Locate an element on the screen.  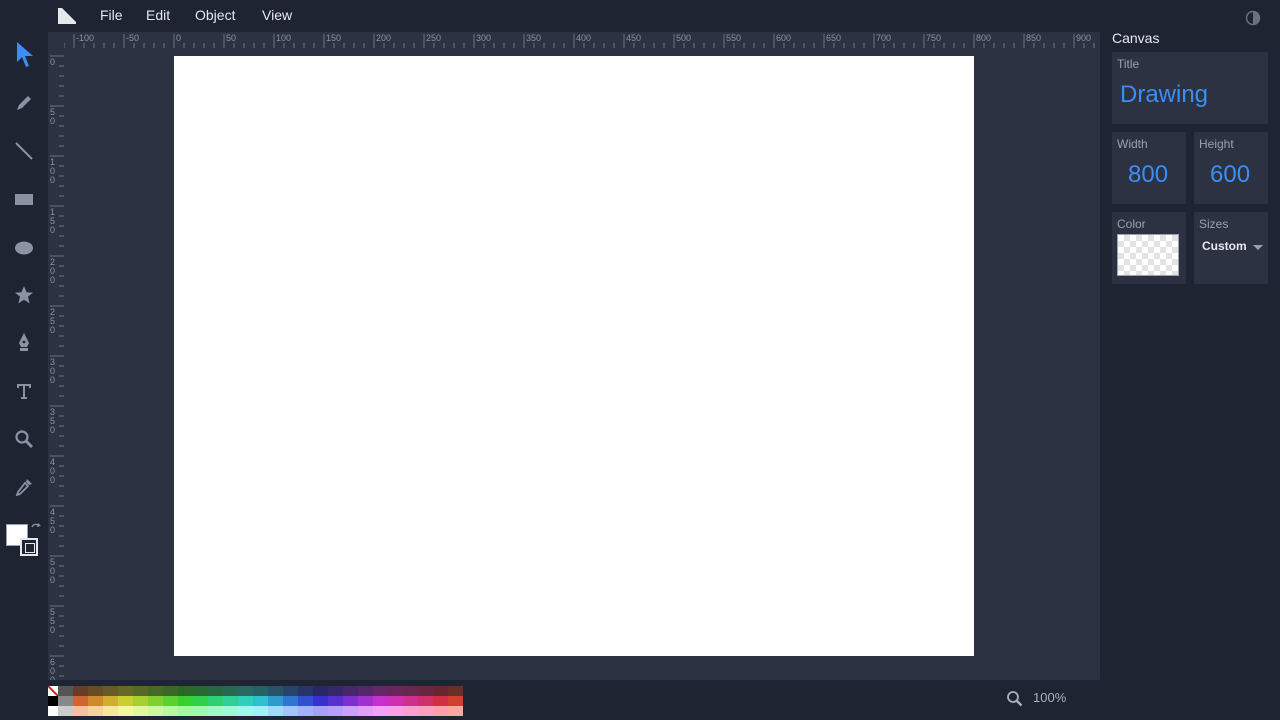
width-value: 800 is located at coordinates (1148, 175).